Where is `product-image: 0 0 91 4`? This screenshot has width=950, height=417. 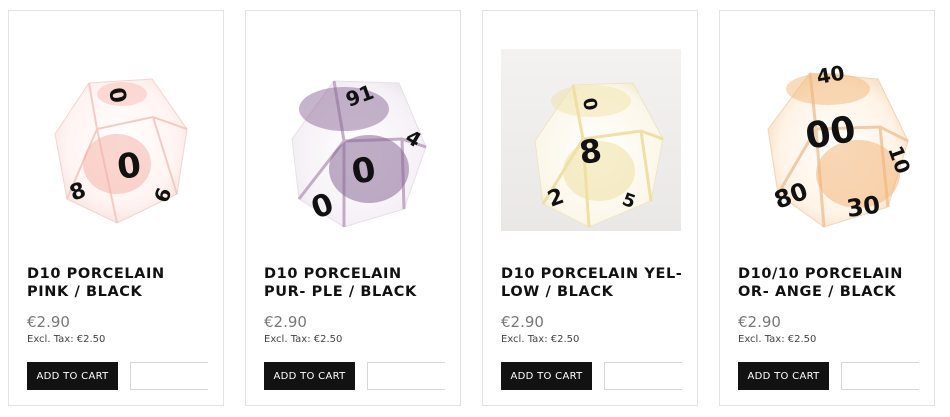 product-image: 0 0 91 4 is located at coordinates (354, 140).